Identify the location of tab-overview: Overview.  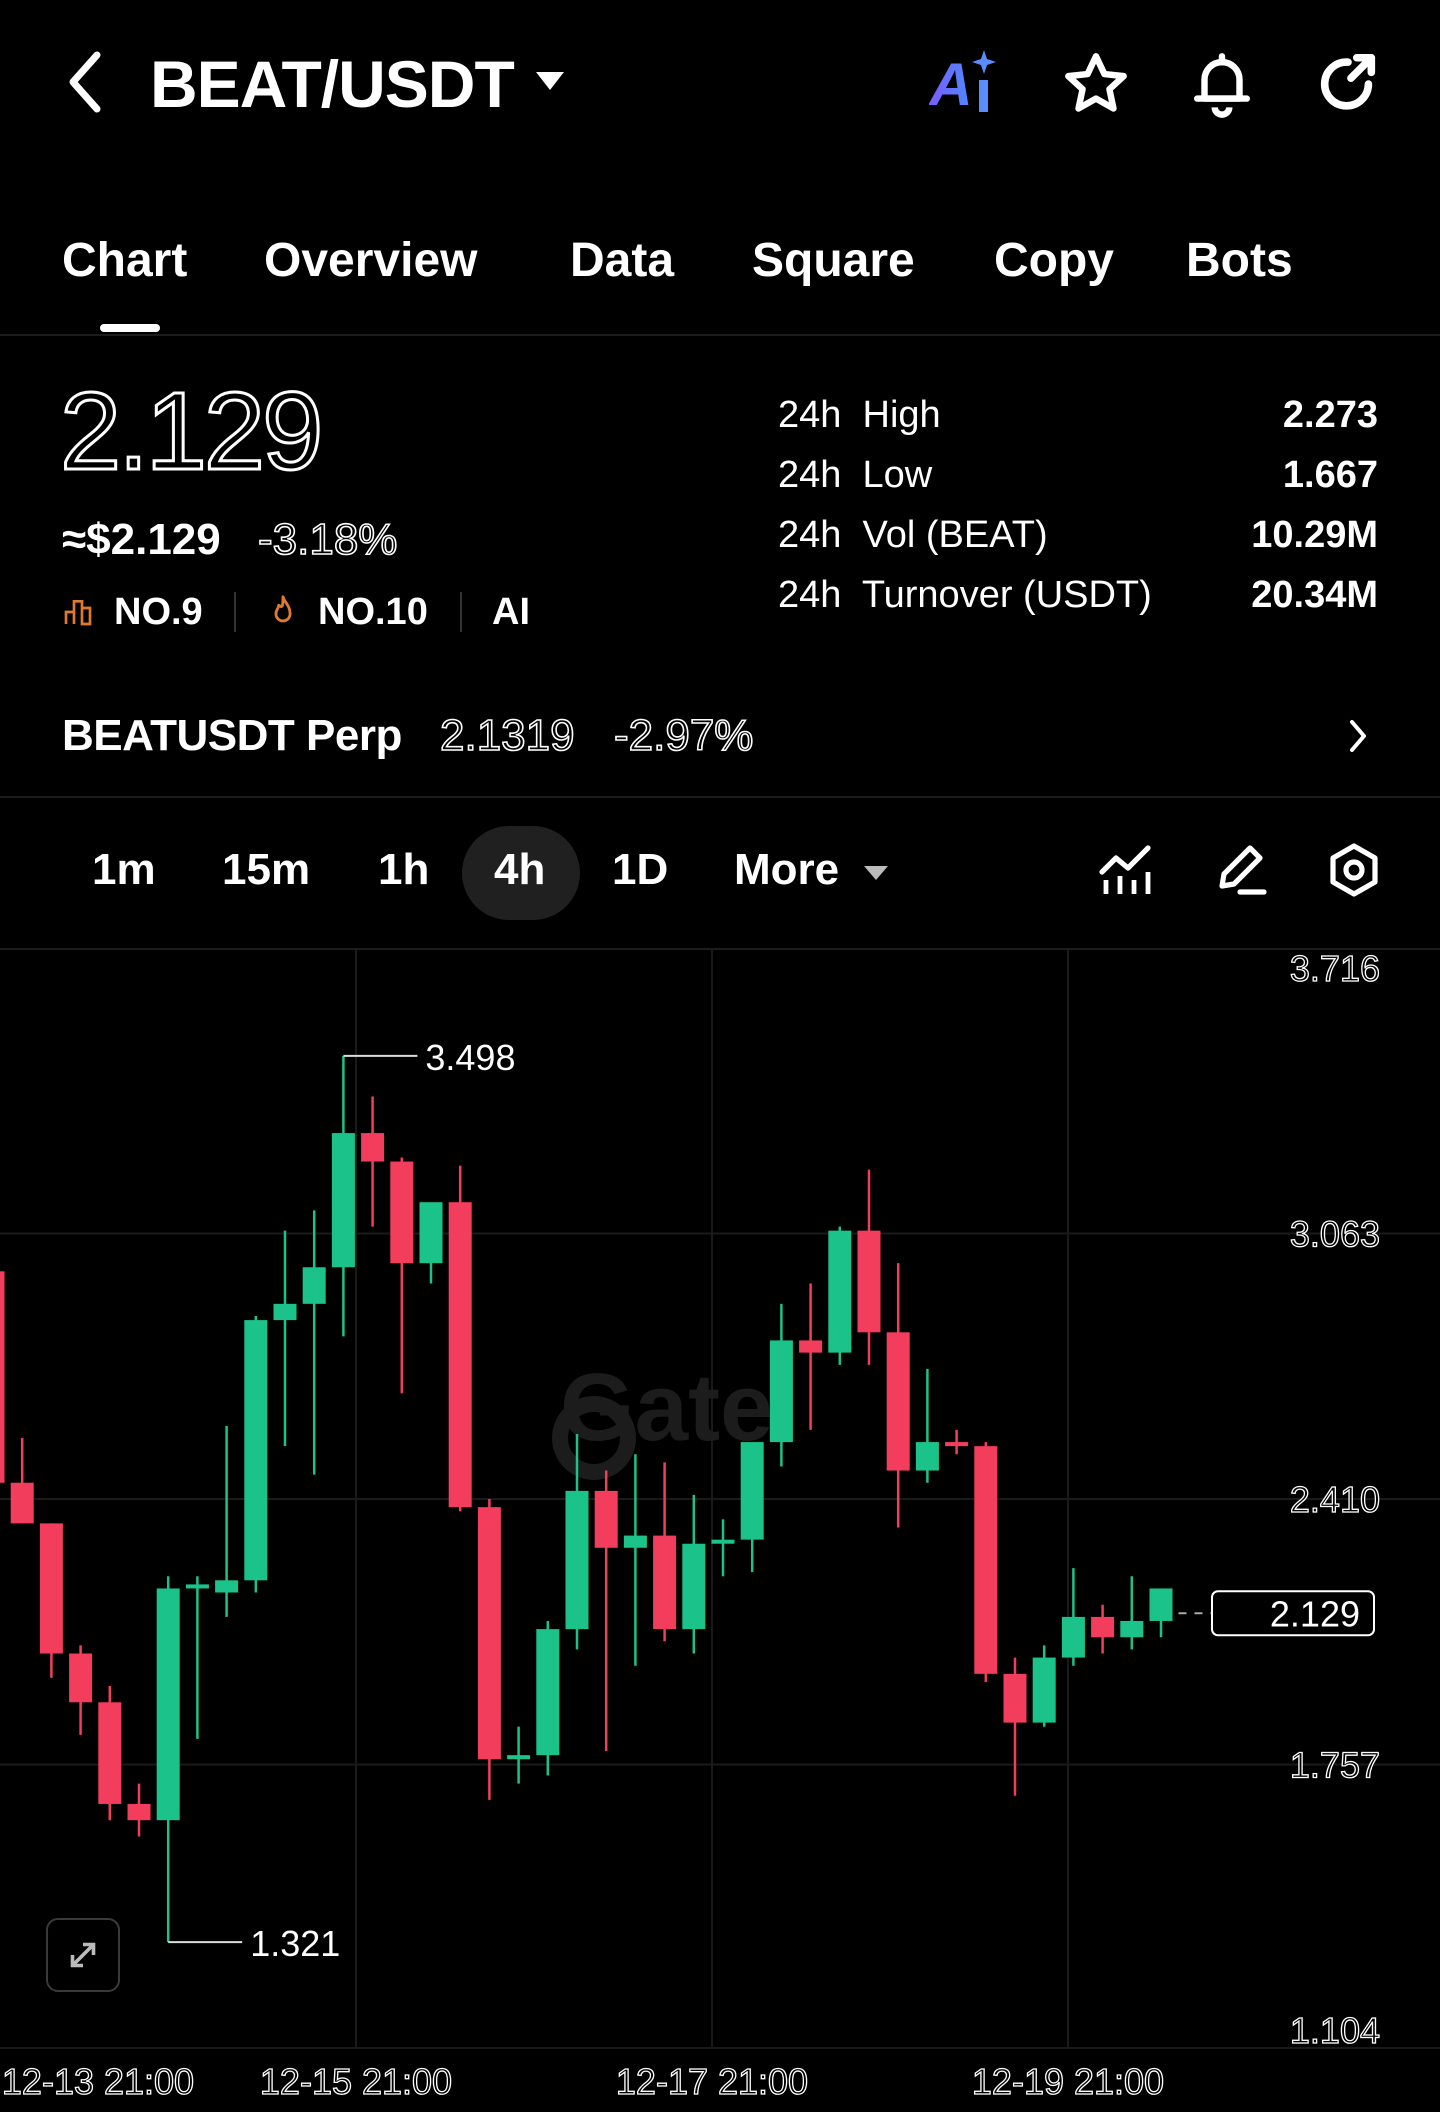
(370, 261).